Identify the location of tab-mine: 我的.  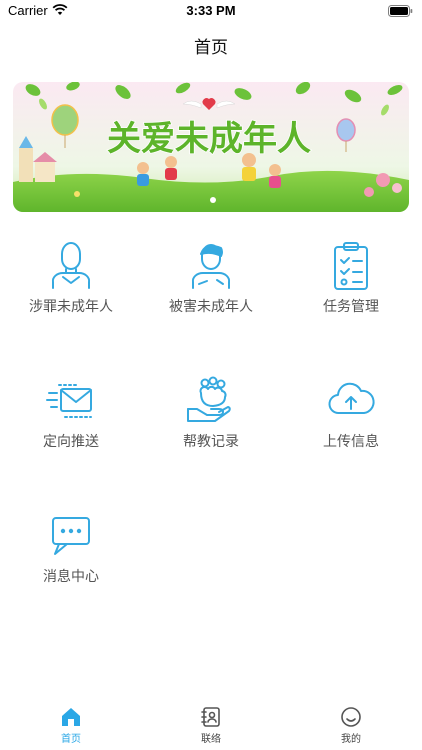
(351, 726).